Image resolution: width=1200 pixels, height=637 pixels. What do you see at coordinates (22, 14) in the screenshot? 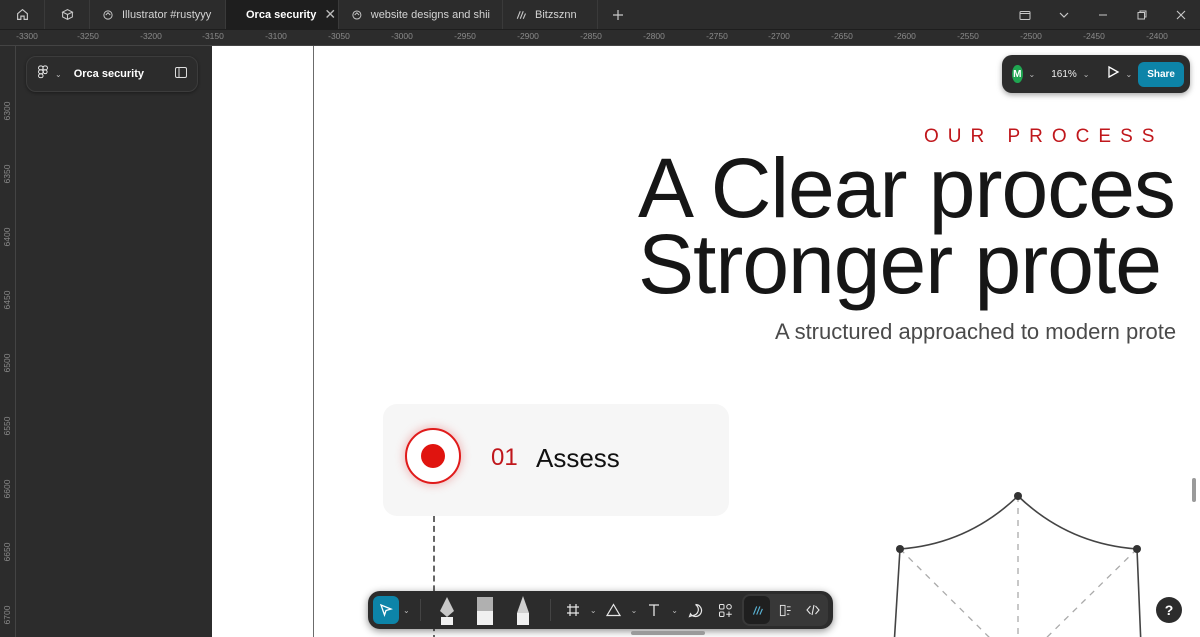
I see `home-icon` at bounding box center [22, 14].